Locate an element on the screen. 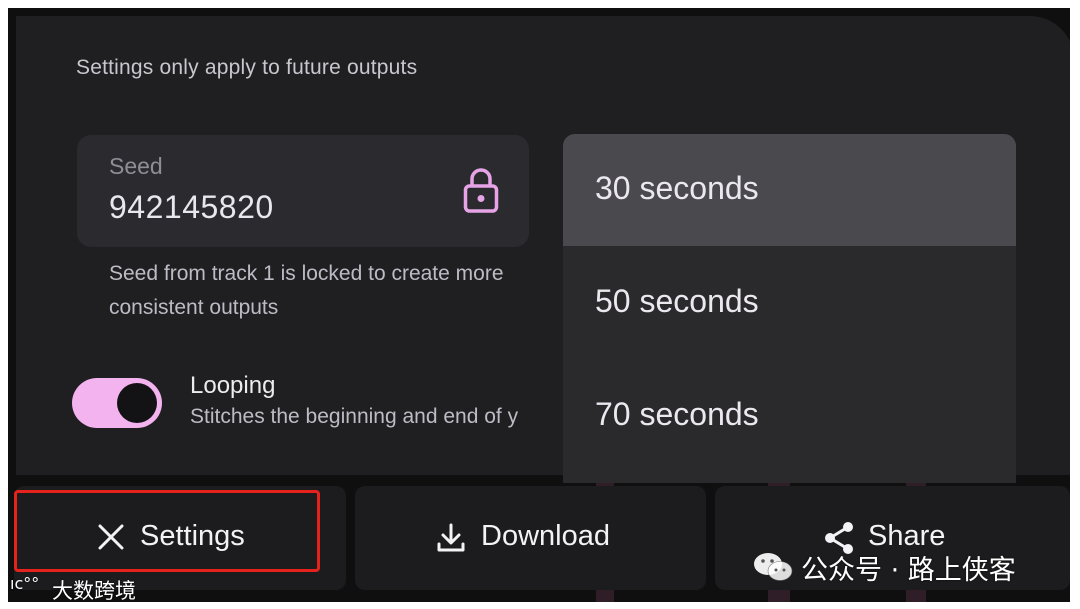 Image resolution: width=1080 pixels, height=609 pixels. wechat-icon is located at coordinates (773, 567).